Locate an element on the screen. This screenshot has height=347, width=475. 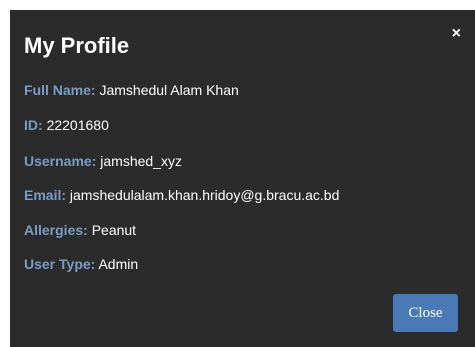
modal-title: My Profile is located at coordinates (77, 45).